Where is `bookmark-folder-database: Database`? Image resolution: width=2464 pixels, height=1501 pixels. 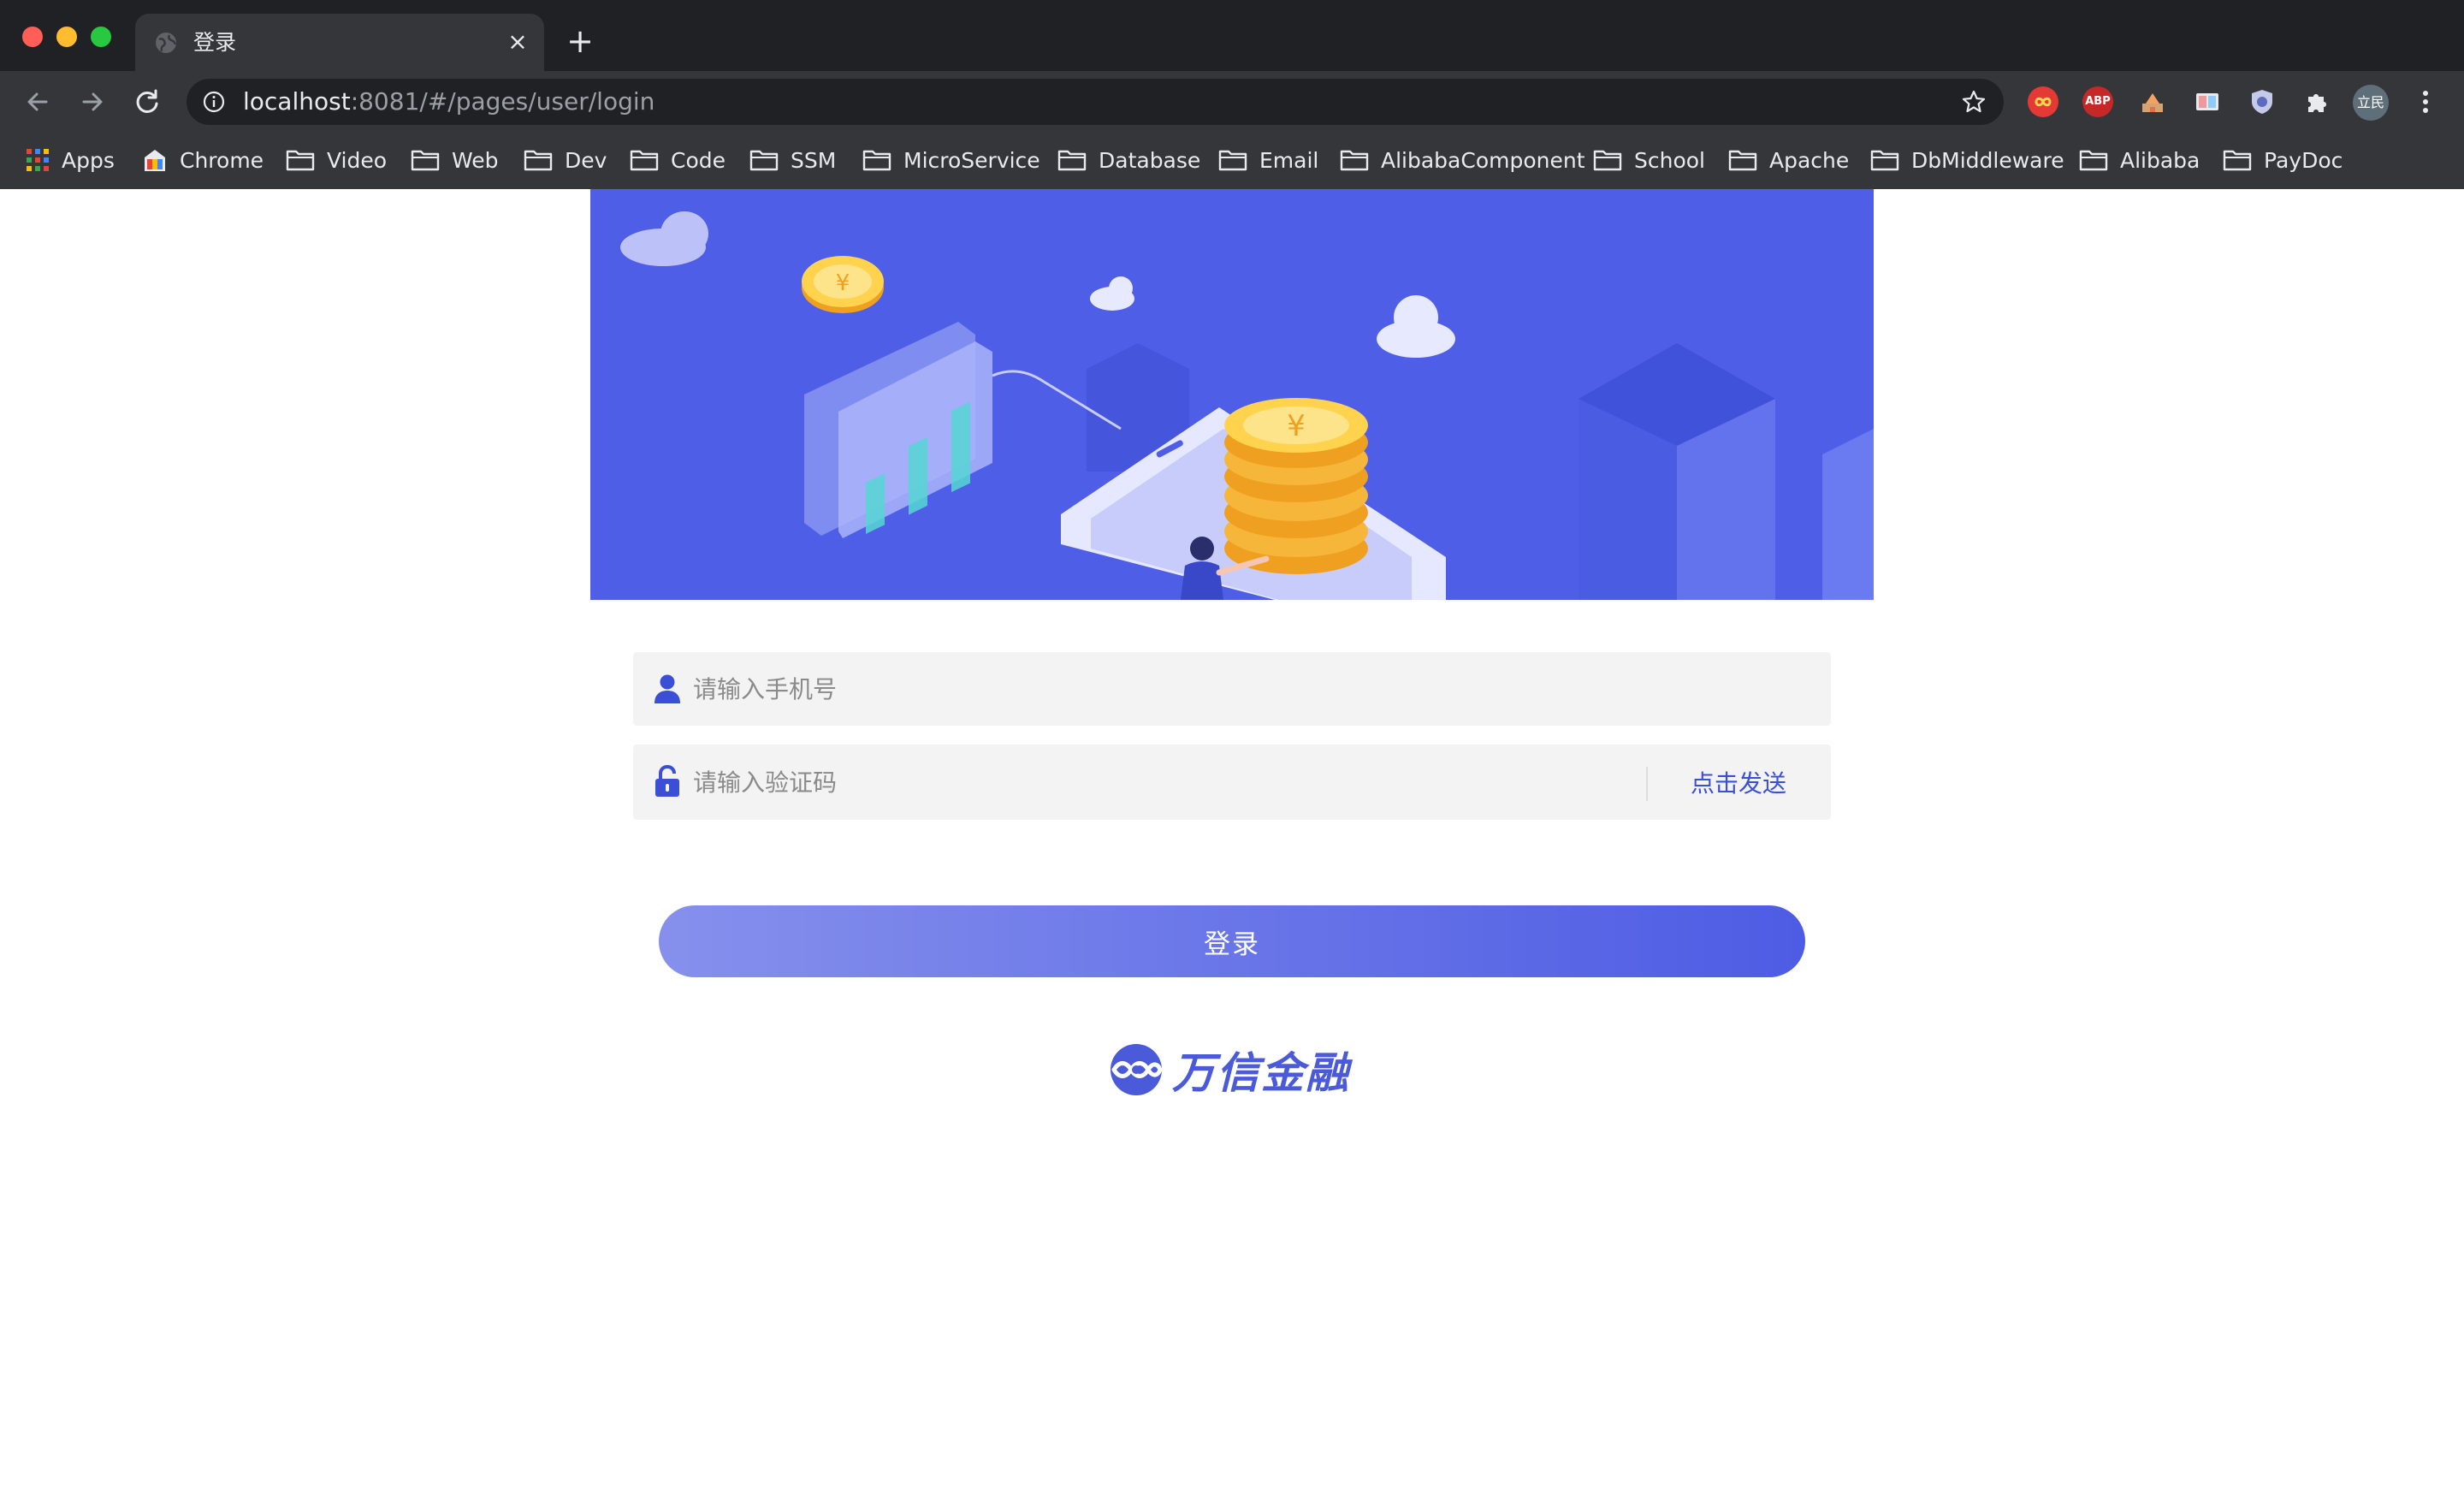
bookmark-folder-database: Database is located at coordinates (1128, 160).